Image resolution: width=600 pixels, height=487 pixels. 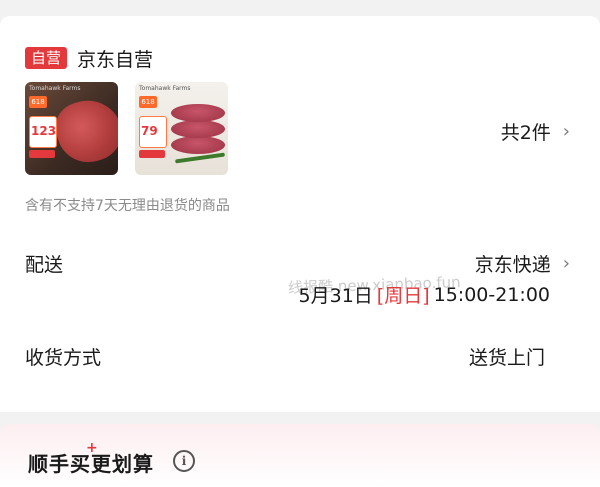 I want to click on self-operated-badge: 自营, so click(x=46, y=58).